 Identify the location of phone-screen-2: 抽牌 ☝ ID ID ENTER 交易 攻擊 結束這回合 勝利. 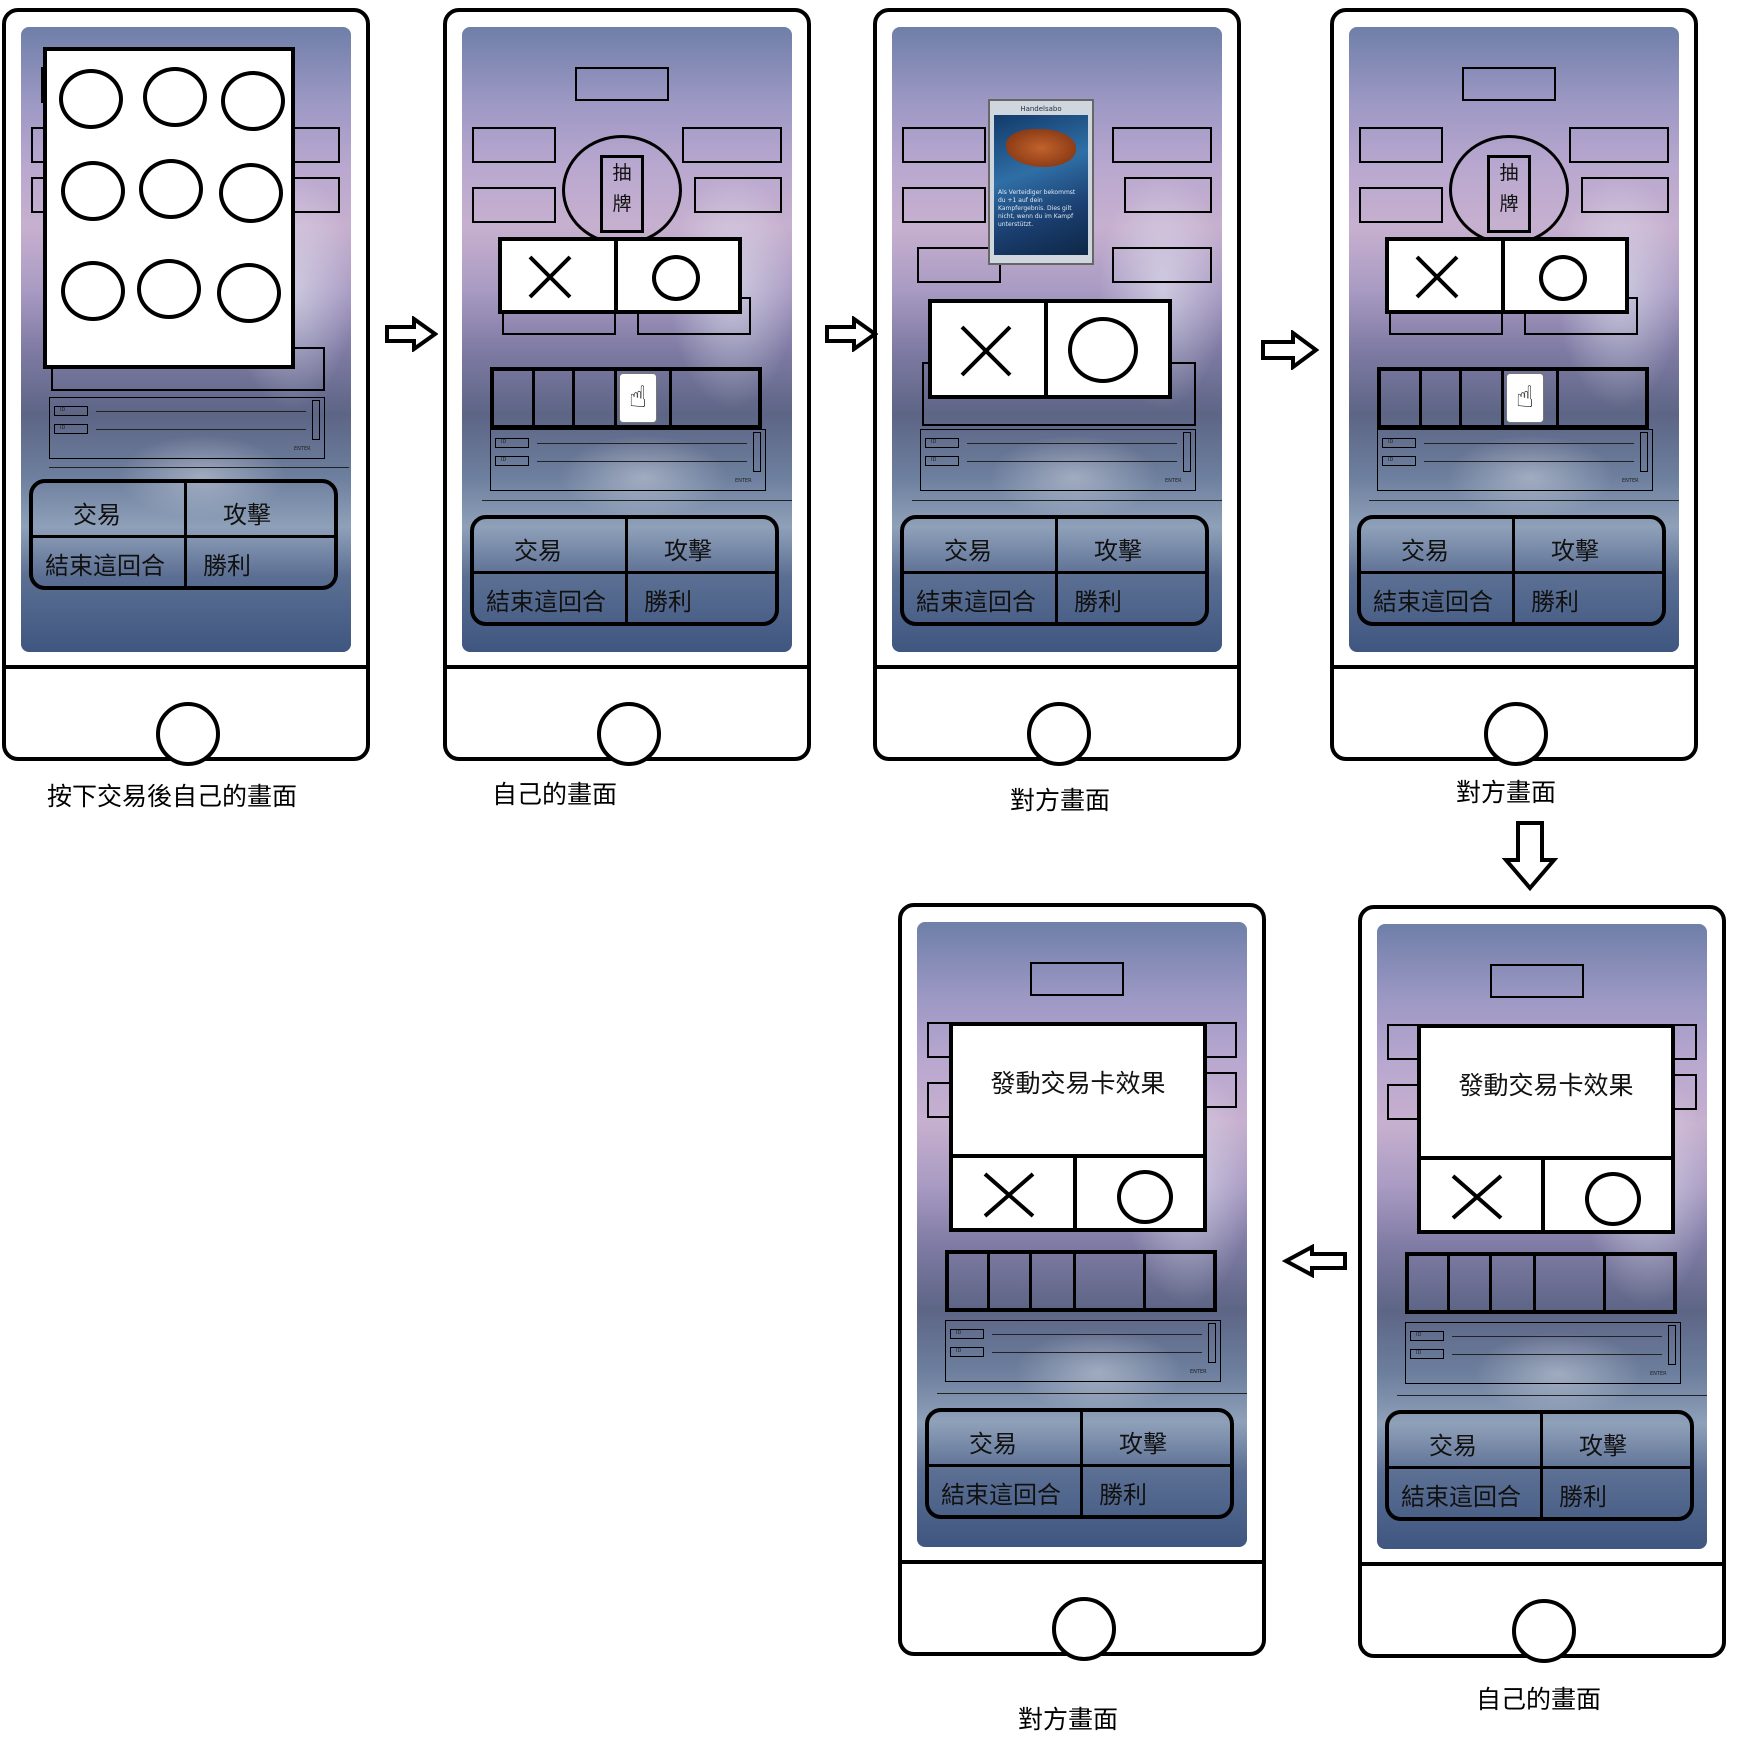
(627, 387).